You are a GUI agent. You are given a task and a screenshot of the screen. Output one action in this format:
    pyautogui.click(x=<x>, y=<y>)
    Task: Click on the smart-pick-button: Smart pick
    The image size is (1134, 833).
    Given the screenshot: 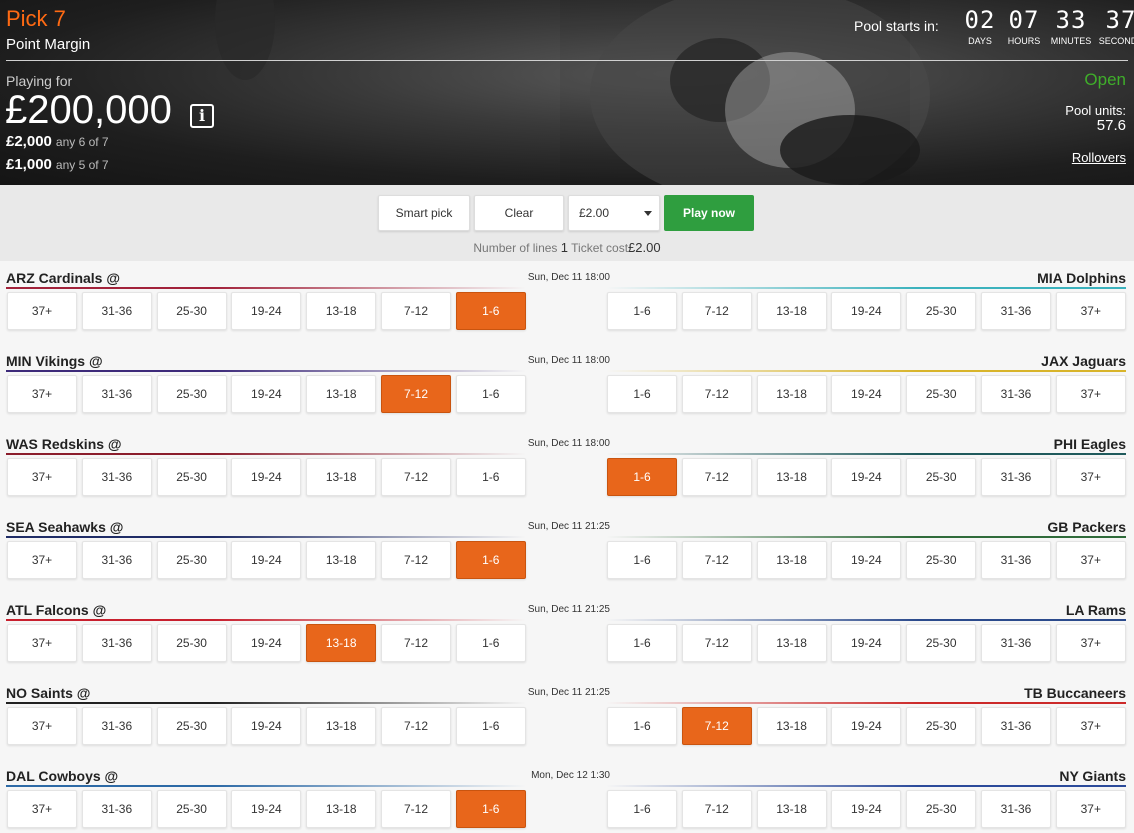 What is the action you would take?
    pyautogui.click(x=424, y=213)
    